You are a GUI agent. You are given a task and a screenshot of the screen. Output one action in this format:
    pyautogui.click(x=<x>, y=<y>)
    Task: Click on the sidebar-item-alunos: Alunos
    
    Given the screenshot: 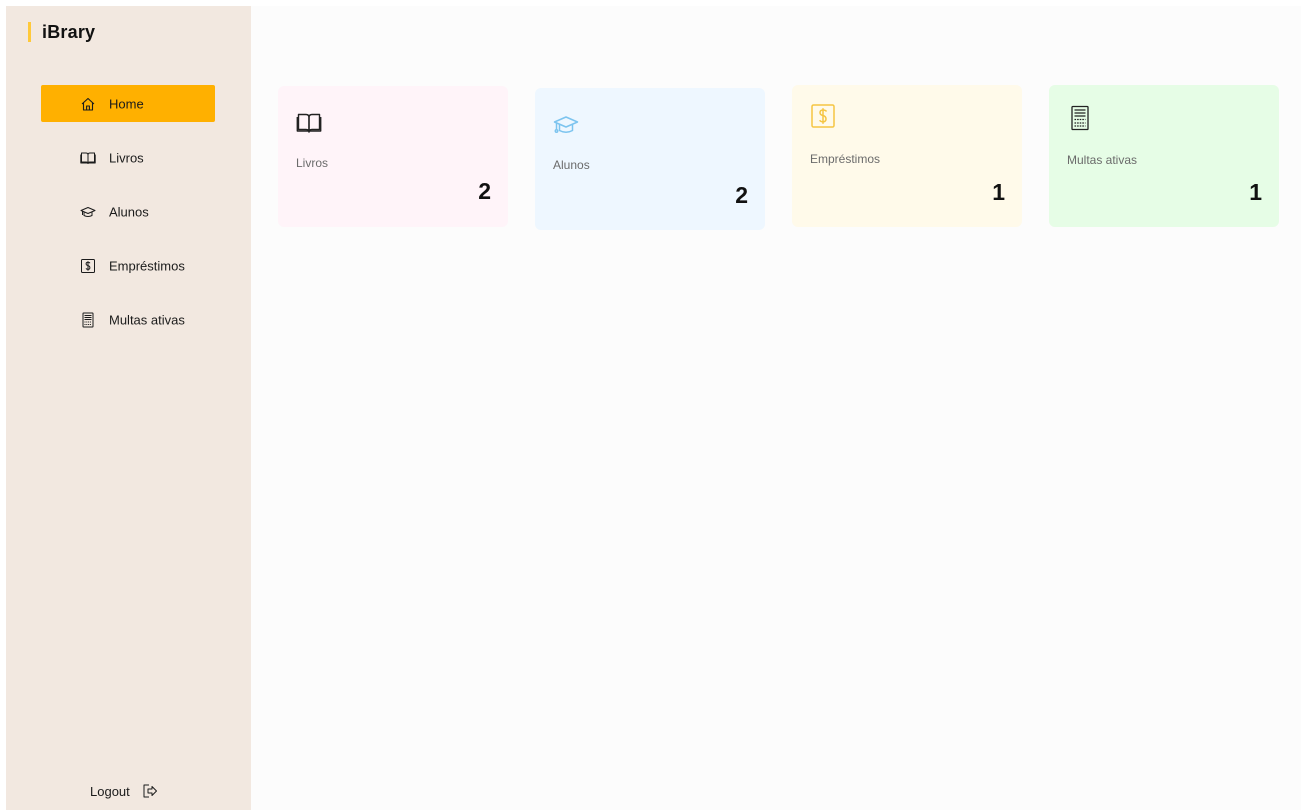 What is the action you would take?
    pyautogui.click(x=128, y=211)
    